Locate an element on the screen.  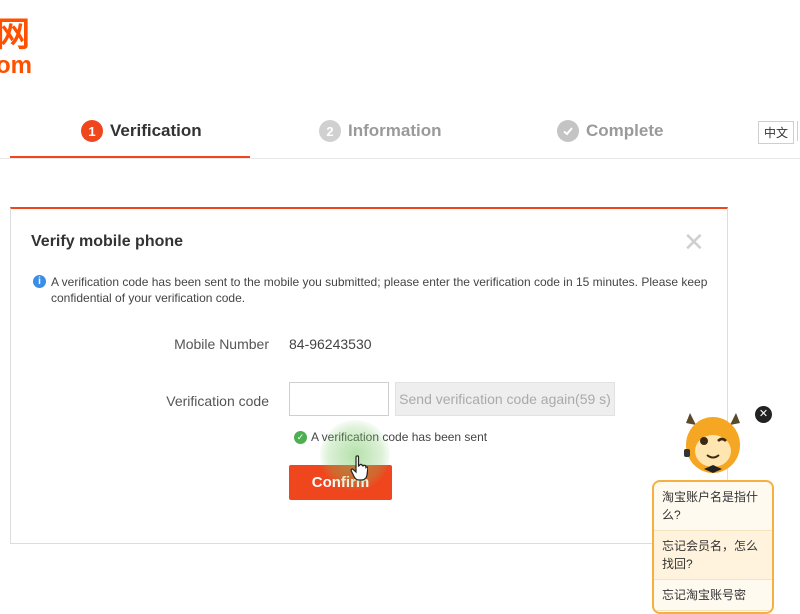
logo-text: om is located at coordinates (16, 65).